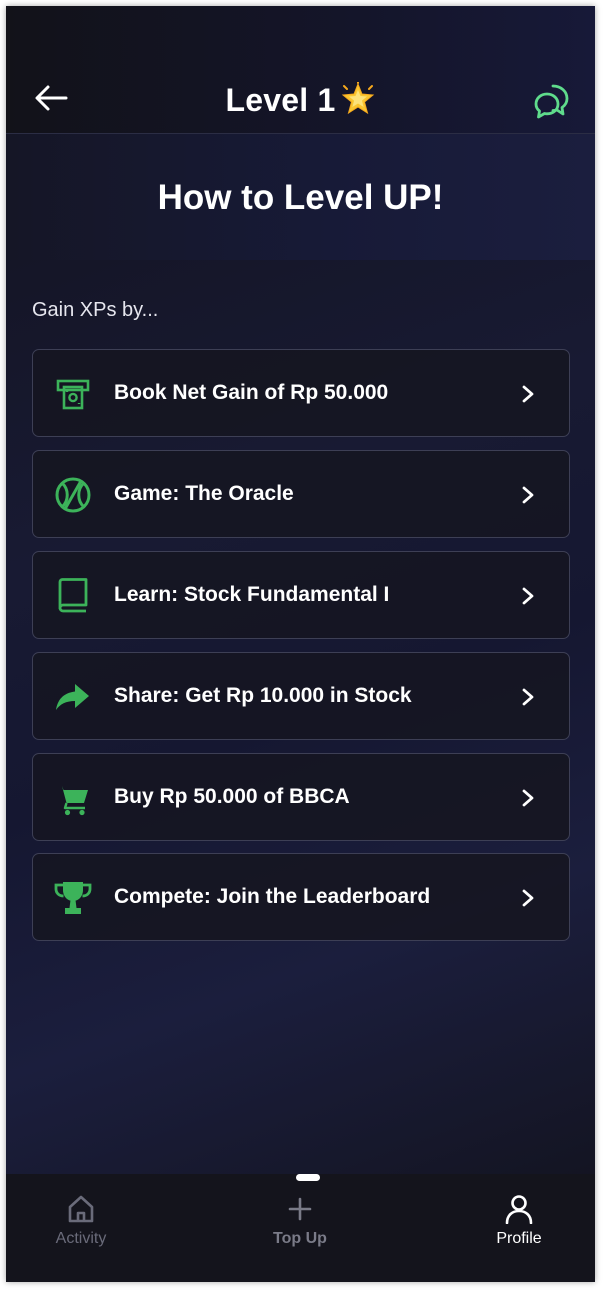 The width and height of the screenshot is (614, 1301). What do you see at coordinates (300, 1238) in the screenshot?
I see `nav-label: Top Up` at bounding box center [300, 1238].